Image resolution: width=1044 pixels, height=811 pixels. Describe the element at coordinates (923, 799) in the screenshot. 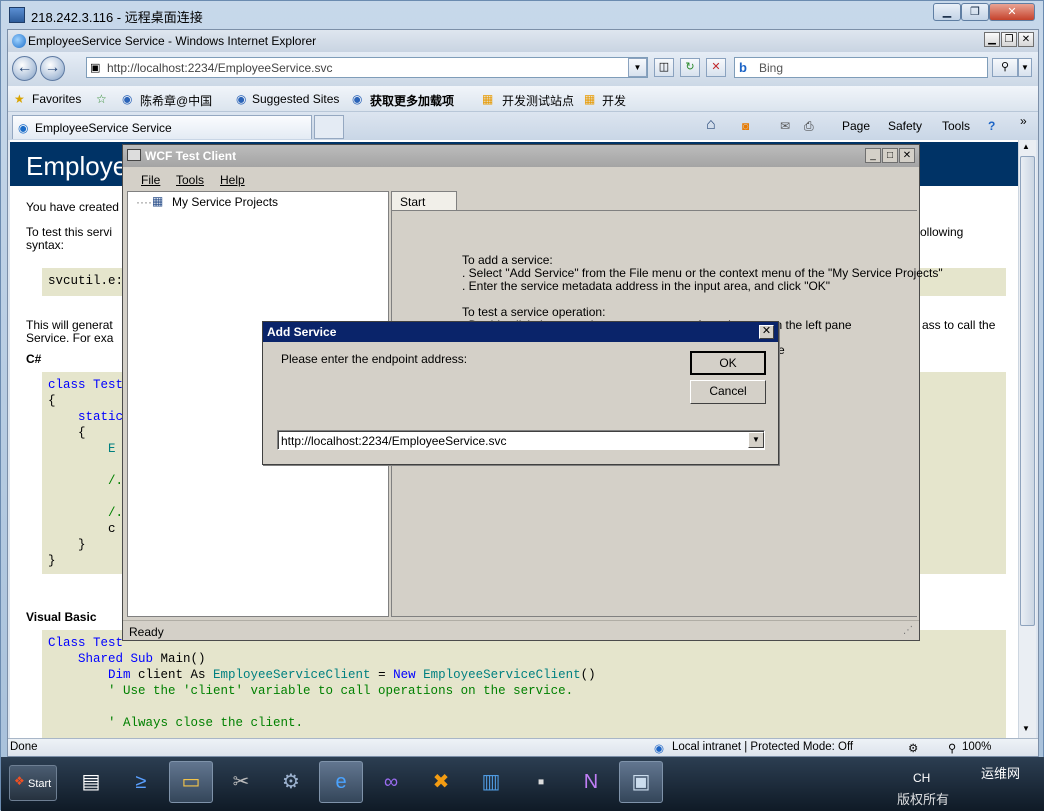

I see `watermark-text: 版权所有` at that location.